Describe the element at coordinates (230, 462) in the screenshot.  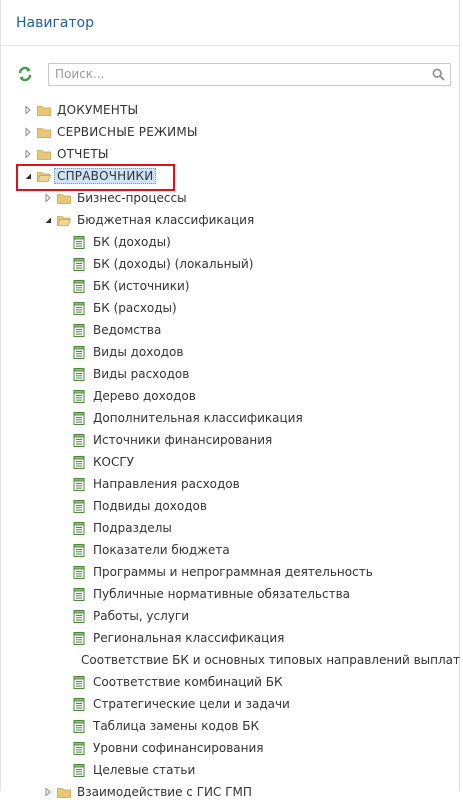
I see `tree-leaf-item: КОСГУ` at that location.